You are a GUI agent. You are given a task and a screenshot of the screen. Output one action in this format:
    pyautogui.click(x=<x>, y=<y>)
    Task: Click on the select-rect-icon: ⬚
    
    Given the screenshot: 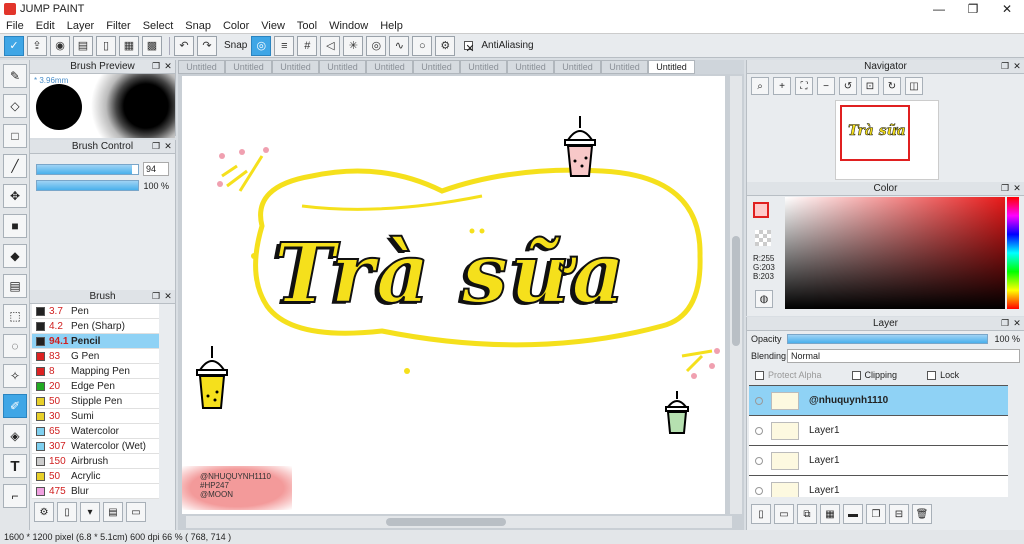 What is the action you would take?
    pyautogui.click(x=15, y=316)
    